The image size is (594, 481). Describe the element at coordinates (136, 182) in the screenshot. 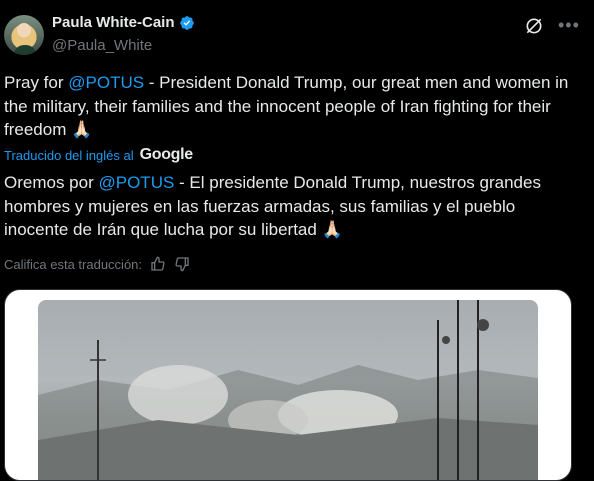

I see `translated-mention-link: @POTUS` at that location.